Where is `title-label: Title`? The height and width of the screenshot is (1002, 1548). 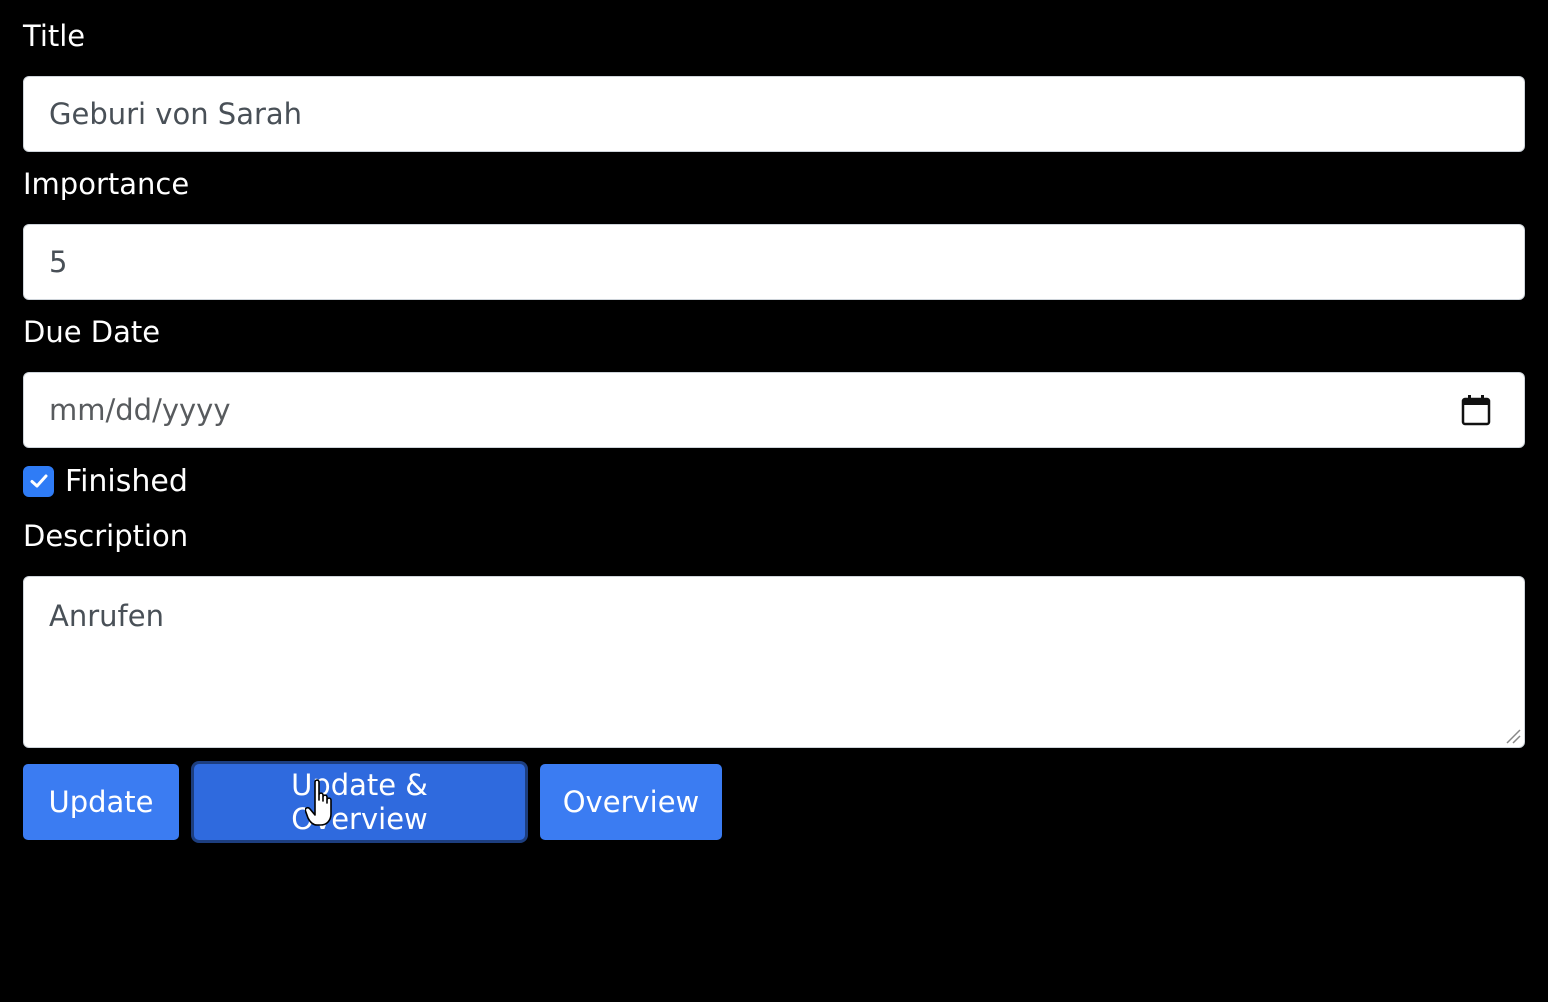
title-label: Title is located at coordinates (54, 36).